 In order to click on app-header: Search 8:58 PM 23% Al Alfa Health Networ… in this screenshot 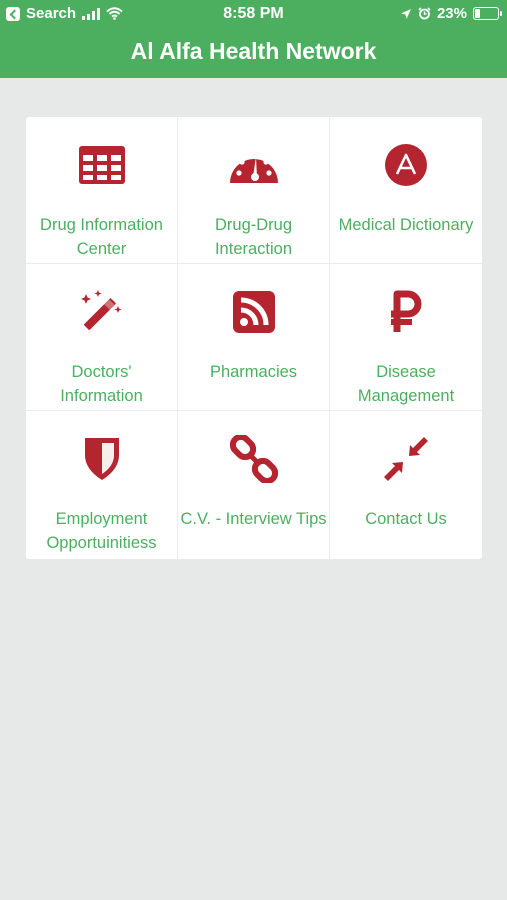, I will do `click(253, 39)`.